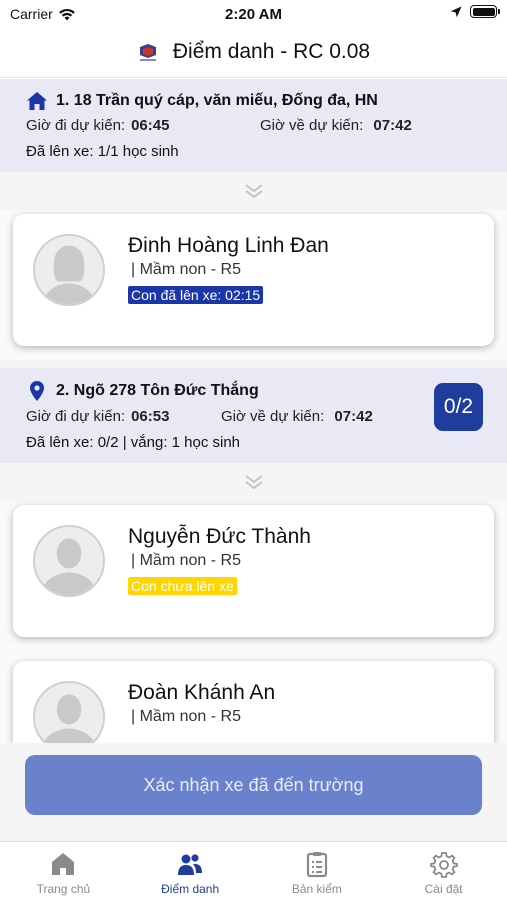 Image resolution: width=507 pixels, height=900 pixels. I want to click on tab-home: Trang chủ, so click(63, 871).